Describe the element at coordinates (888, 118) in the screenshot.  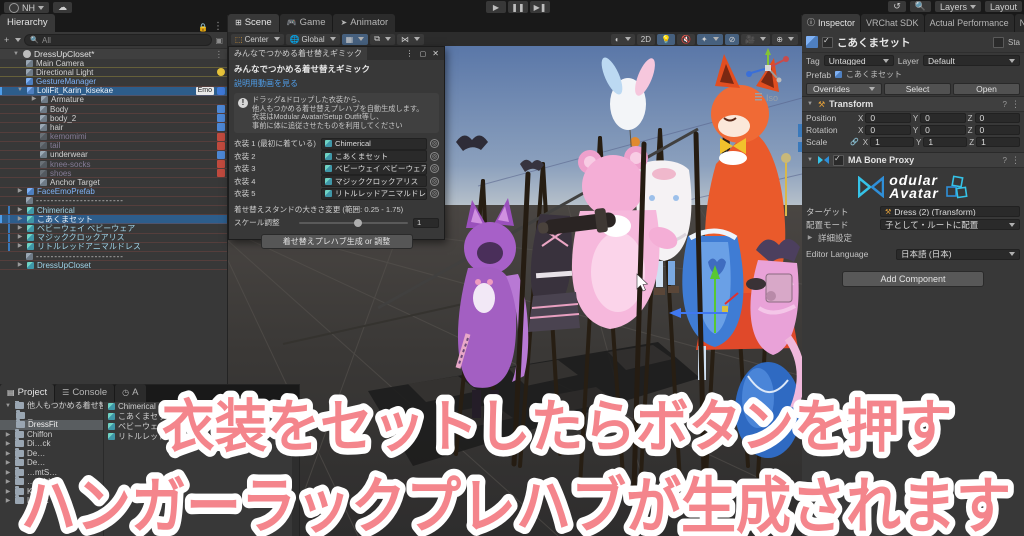
I see `position-x-field: 0` at that location.